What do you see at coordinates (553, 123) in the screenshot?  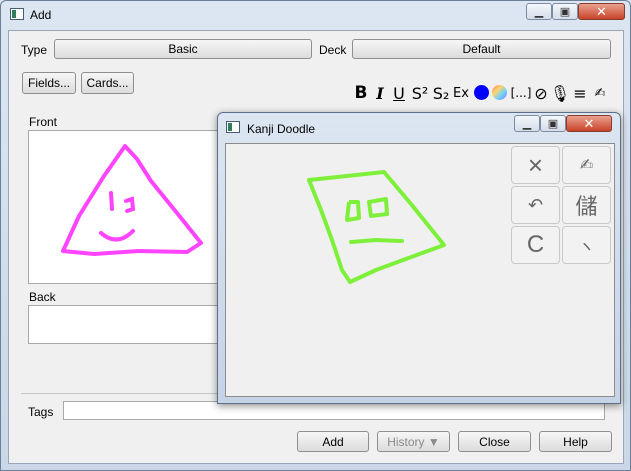 I see `doodle-maximize-button: ▣` at bounding box center [553, 123].